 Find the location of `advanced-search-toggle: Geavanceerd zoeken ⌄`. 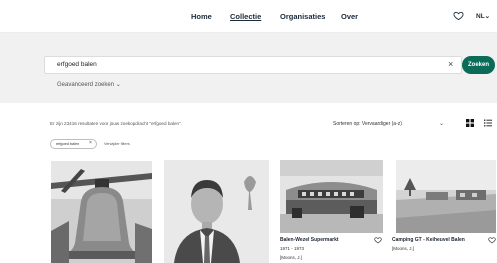

advanced-search-toggle: Geavanceerd zoeken ⌄ is located at coordinates (89, 84).